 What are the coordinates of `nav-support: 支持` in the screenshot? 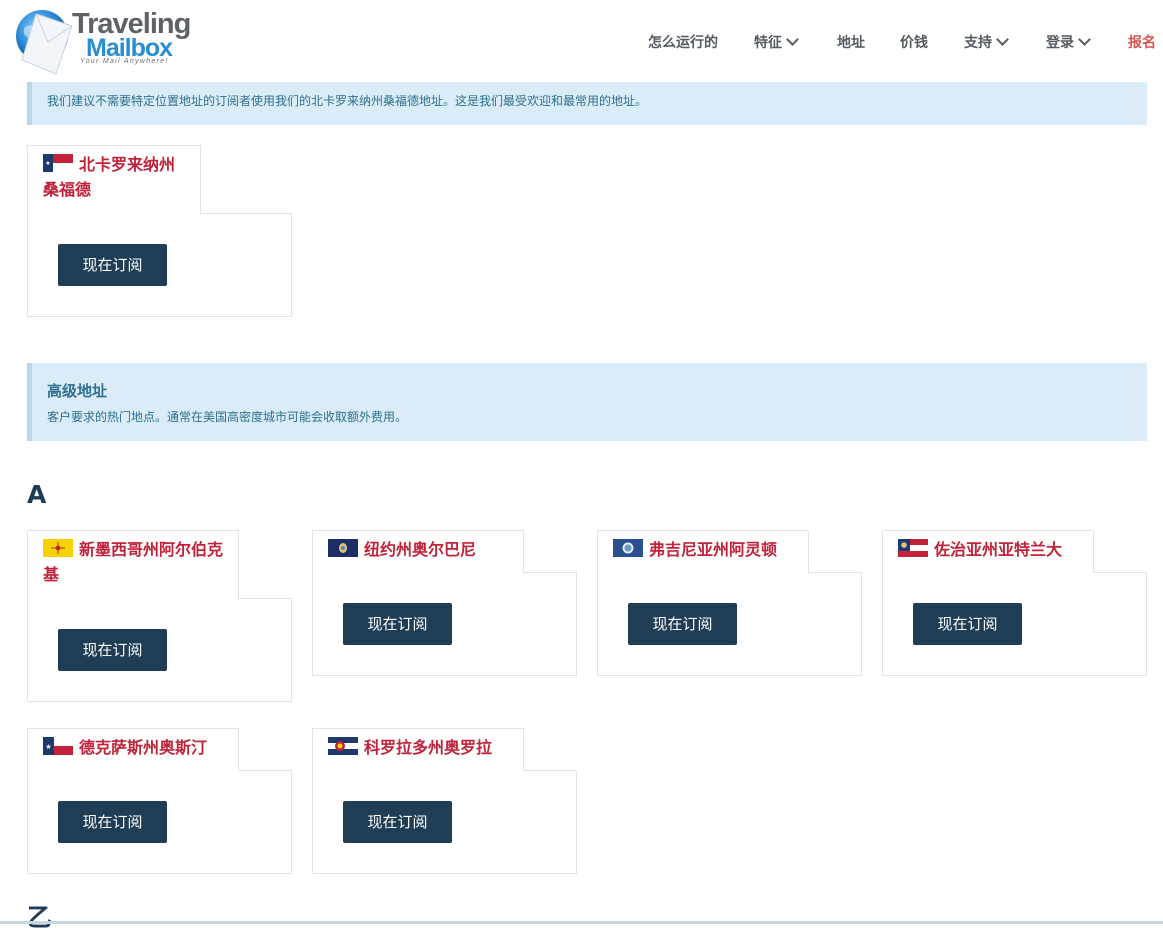 It's located at (986, 42).